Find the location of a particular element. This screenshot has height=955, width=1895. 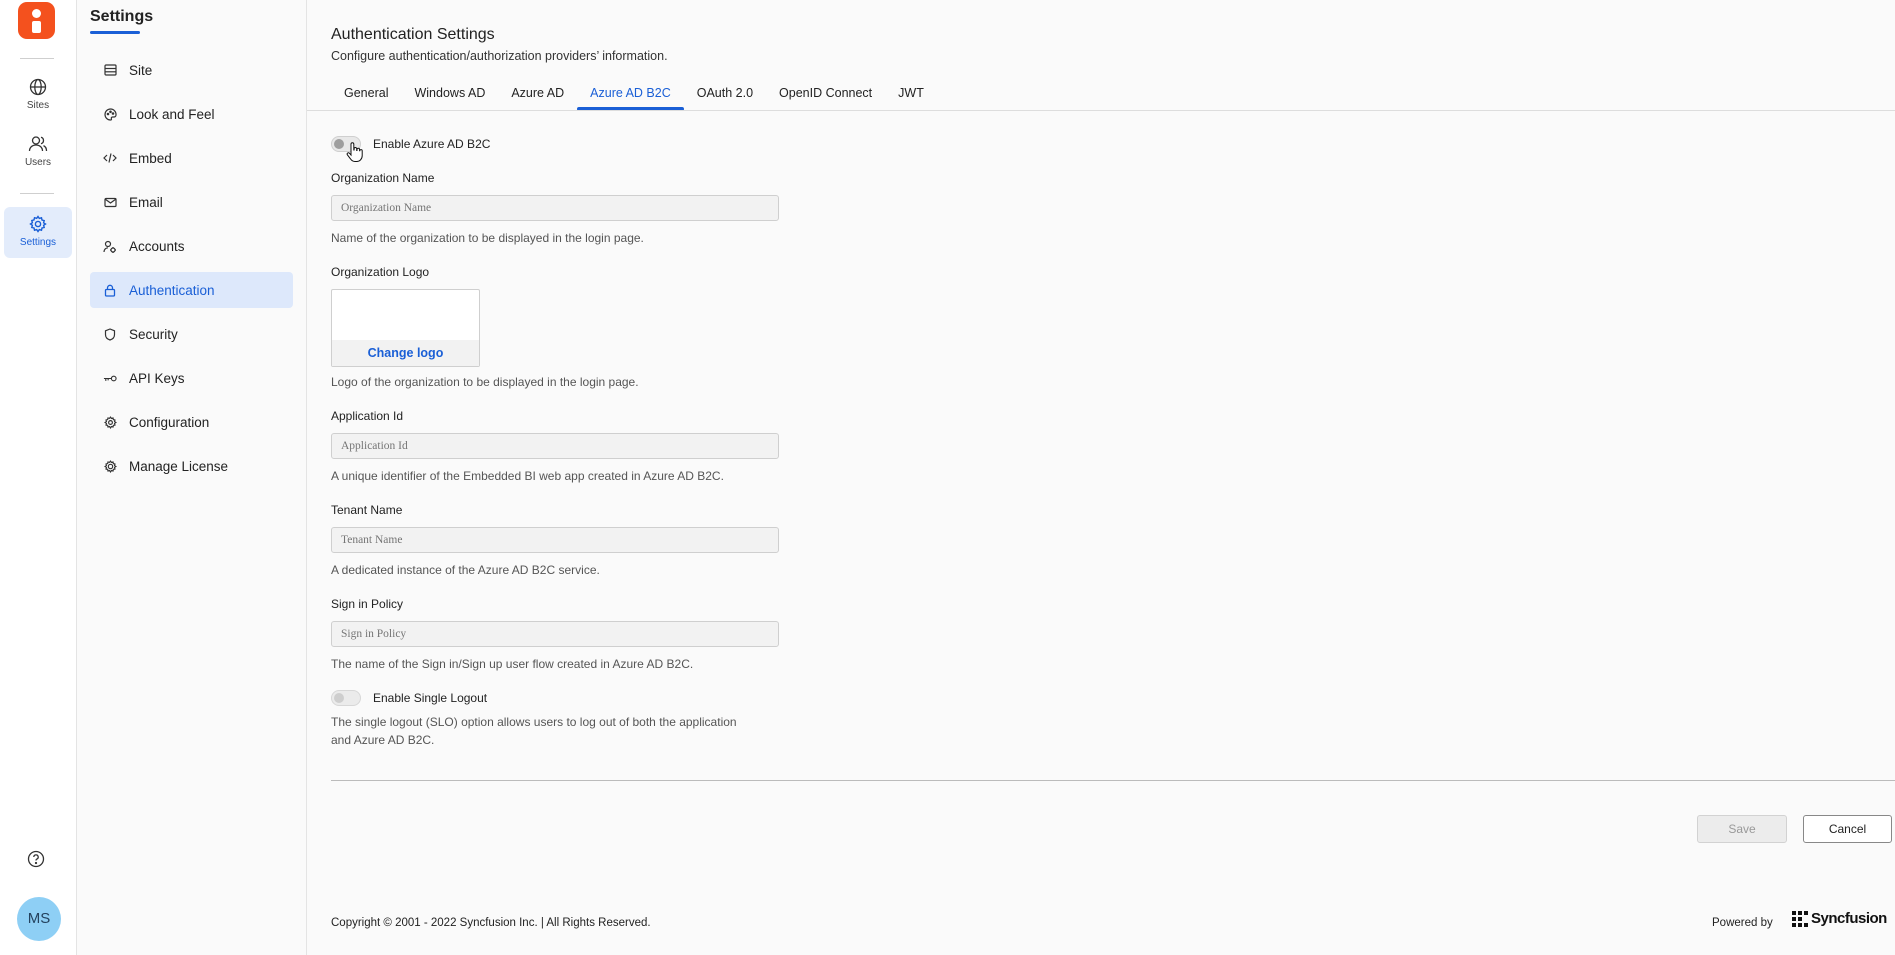

sidebar-title-underline is located at coordinates (115, 32).